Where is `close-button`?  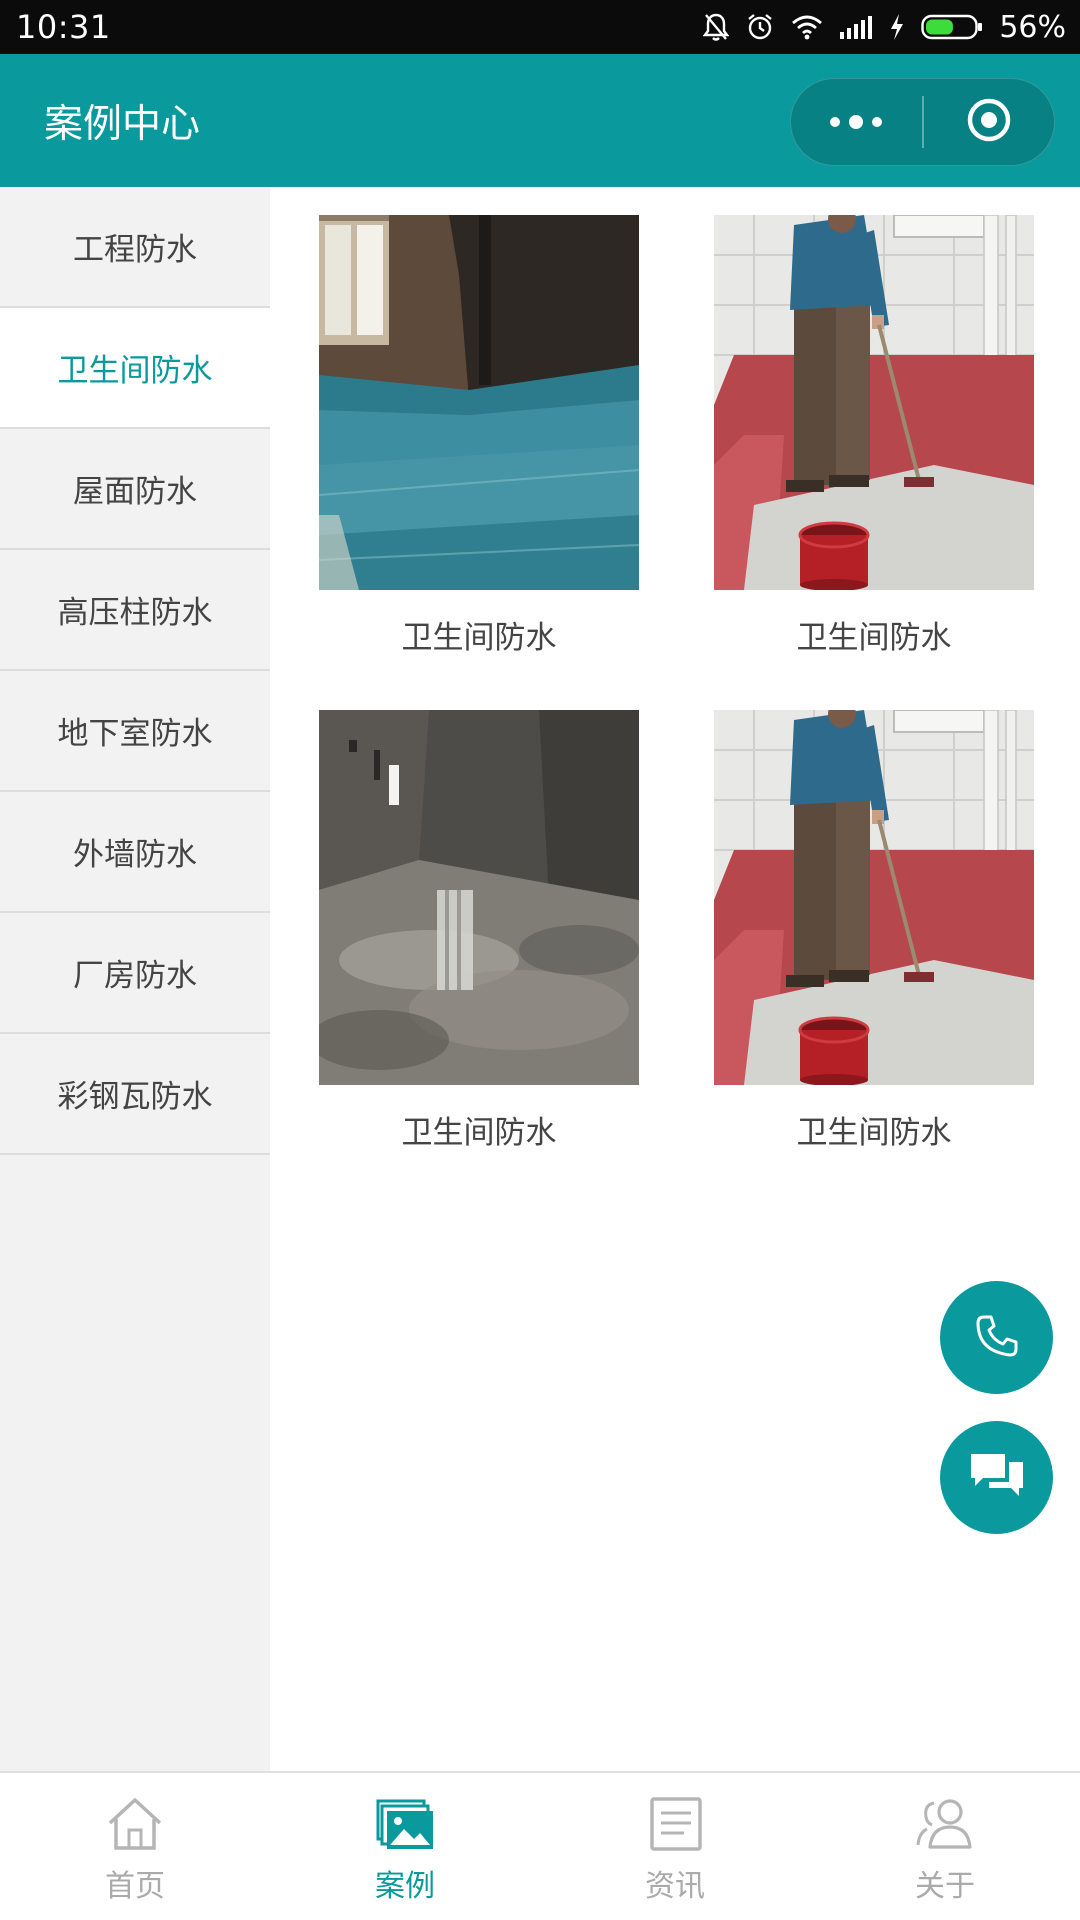 close-button is located at coordinates (989, 122).